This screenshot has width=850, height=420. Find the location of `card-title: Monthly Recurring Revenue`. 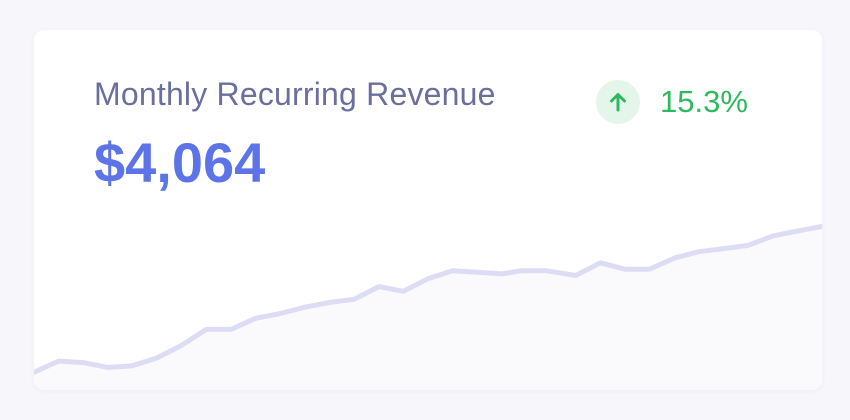

card-title: Monthly Recurring Revenue is located at coordinates (295, 94).